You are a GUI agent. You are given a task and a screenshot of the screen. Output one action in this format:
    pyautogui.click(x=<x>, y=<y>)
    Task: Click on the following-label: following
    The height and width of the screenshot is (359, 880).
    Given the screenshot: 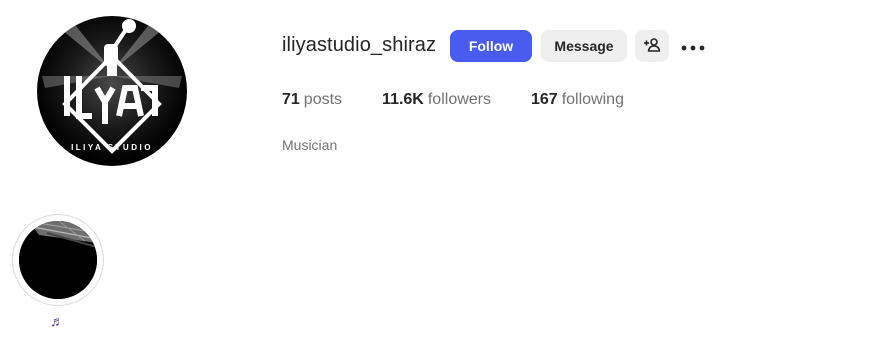 What is the action you would take?
    pyautogui.click(x=592, y=99)
    